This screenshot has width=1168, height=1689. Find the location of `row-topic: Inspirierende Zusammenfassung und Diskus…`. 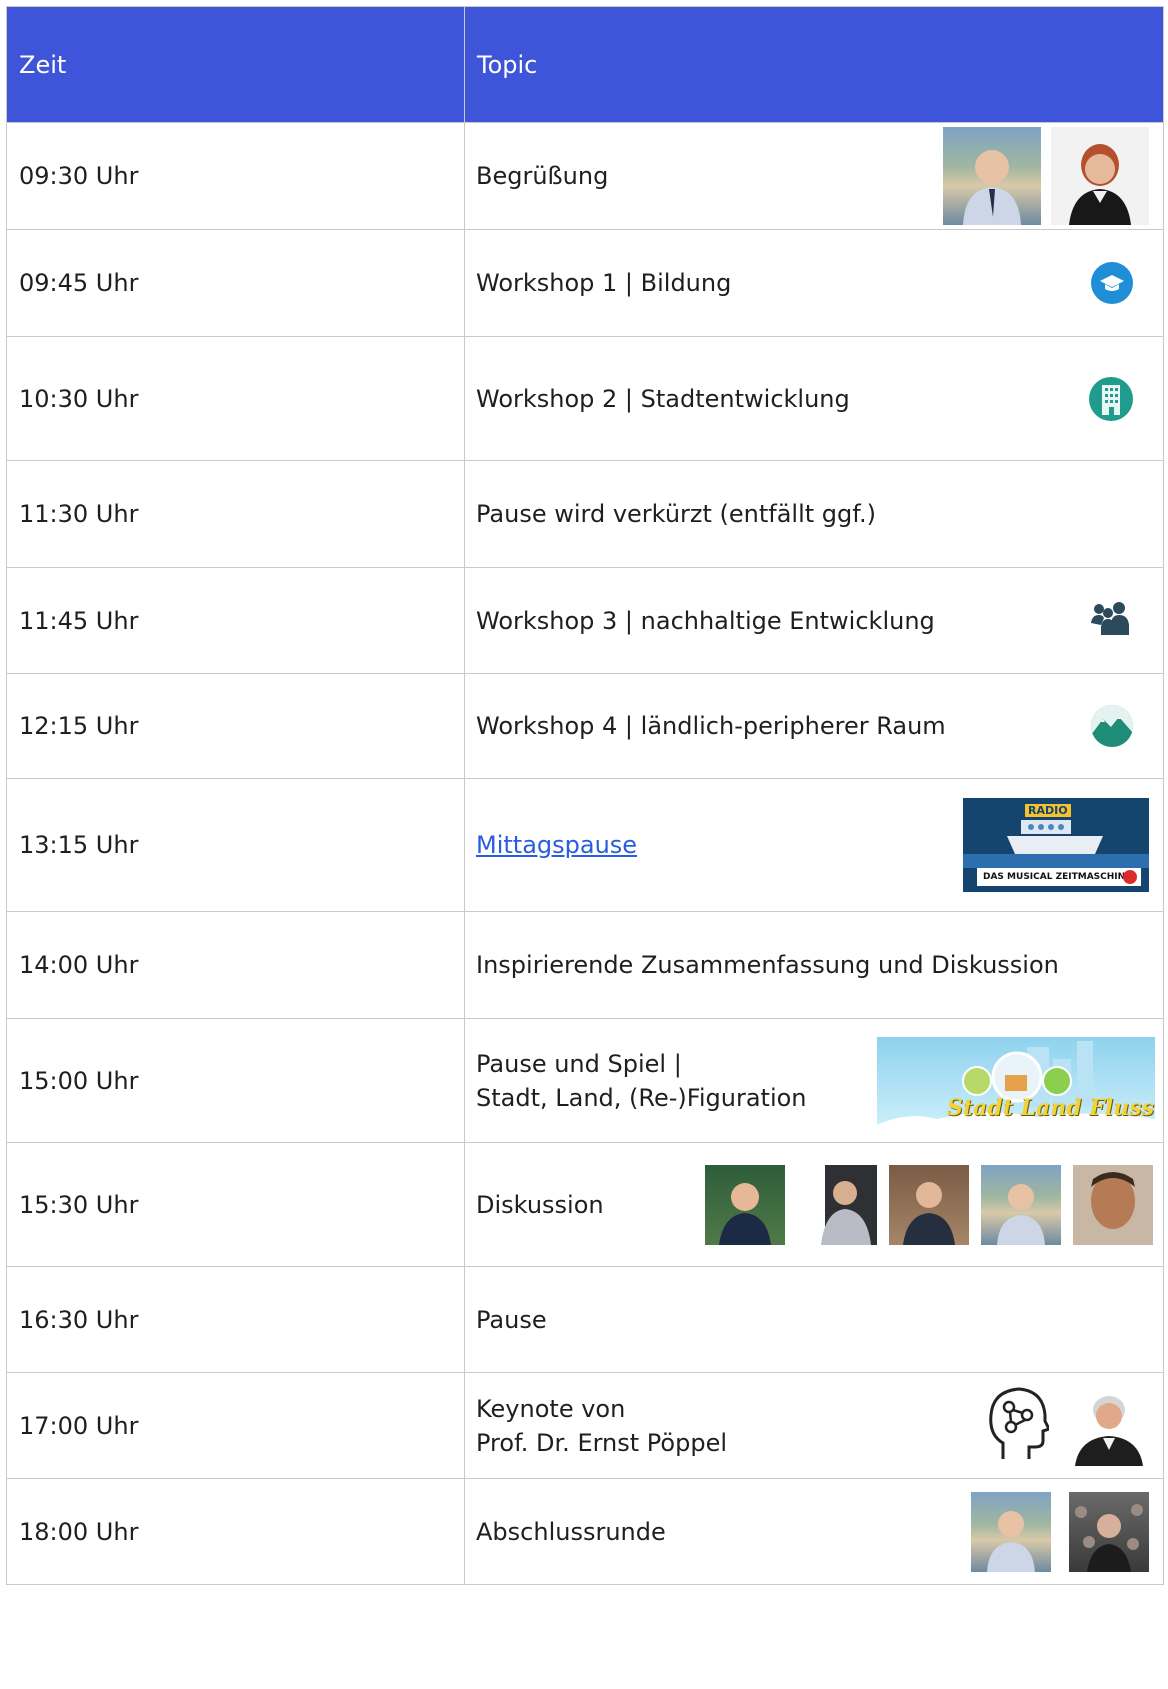

row-topic: Inspirierende Zusammenfassung und Diskus… is located at coordinates (767, 965).